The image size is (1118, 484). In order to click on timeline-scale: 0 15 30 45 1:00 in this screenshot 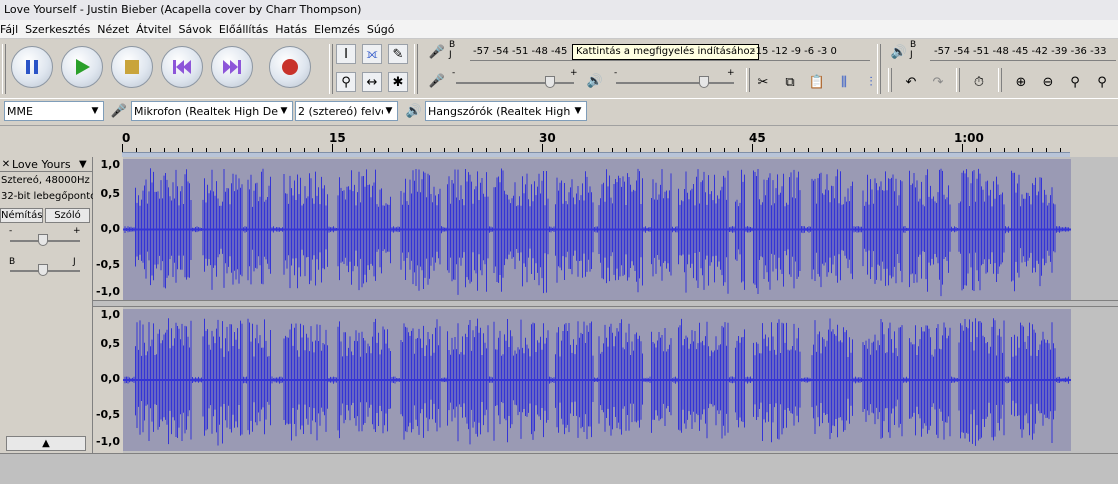, I will do `click(596, 139)`.